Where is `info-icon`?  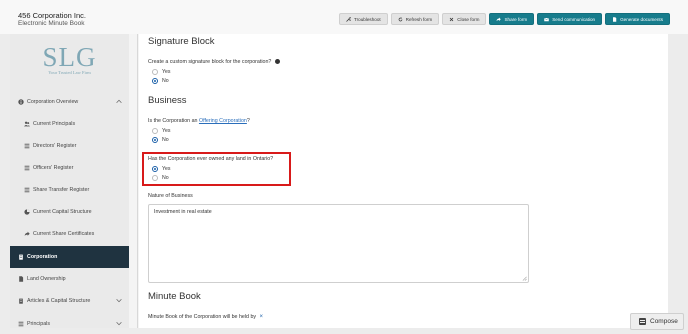 info-icon is located at coordinates (277, 61).